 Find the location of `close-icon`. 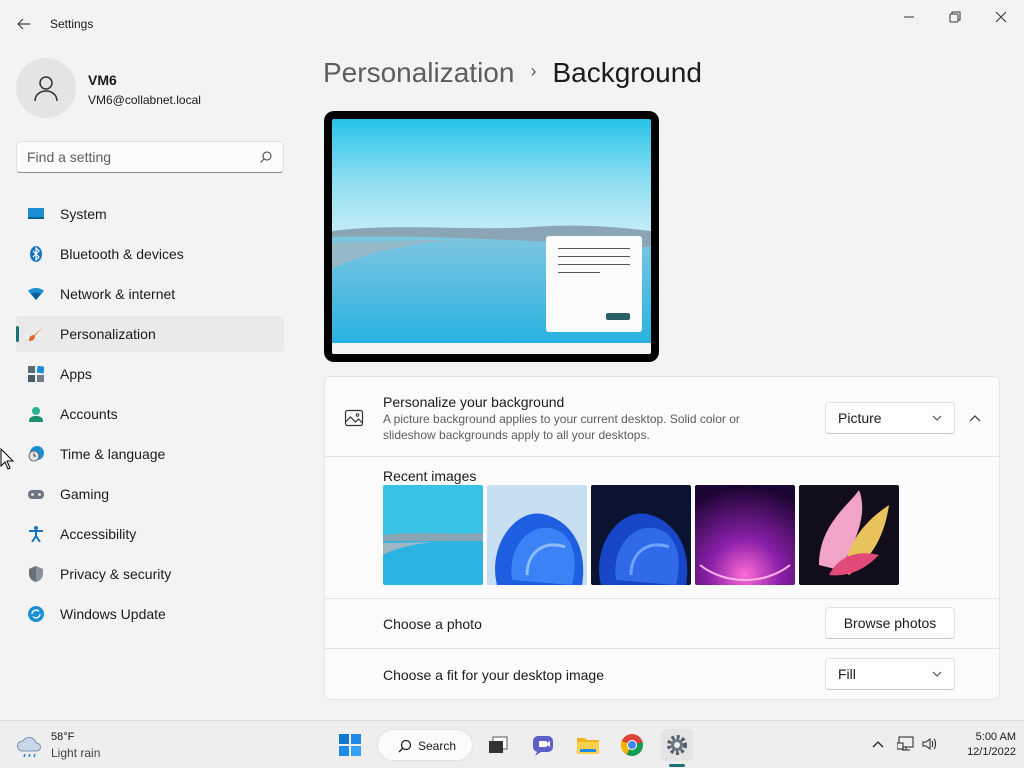

close-icon is located at coordinates (1001, 17).